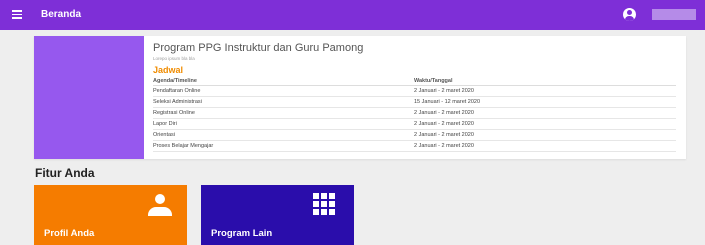 Image resolution: width=705 pixels, height=245 pixels. Describe the element at coordinates (277, 215) in the screenshot. I see `other-programs-tile-button: Program Lain` at that location.